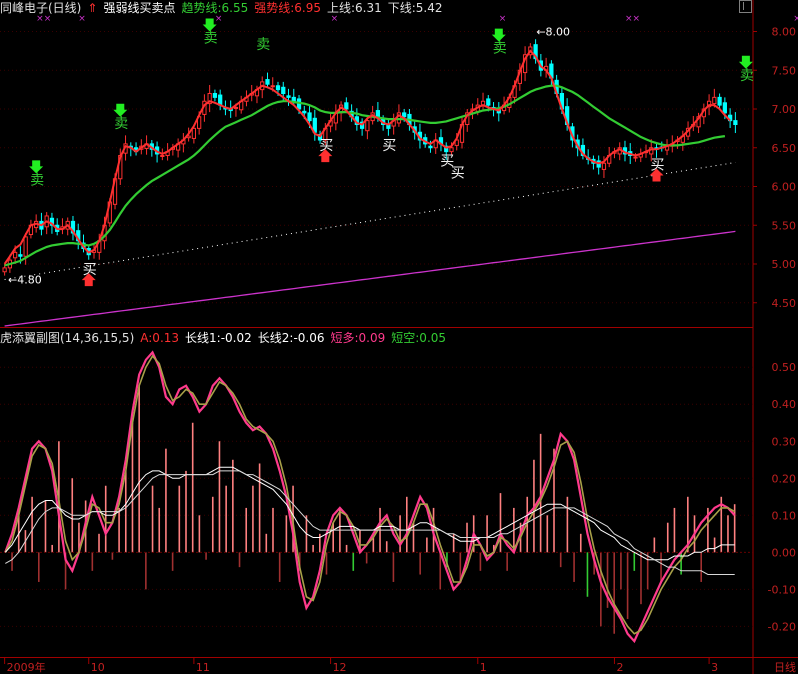 Image resolution: width=798 pixels, height=674 pixels. What do you see at coordinates (139, 8) in the screenshot?
I see `indicator-name: 强弱线买卖点` at bounding box center [139, 8].